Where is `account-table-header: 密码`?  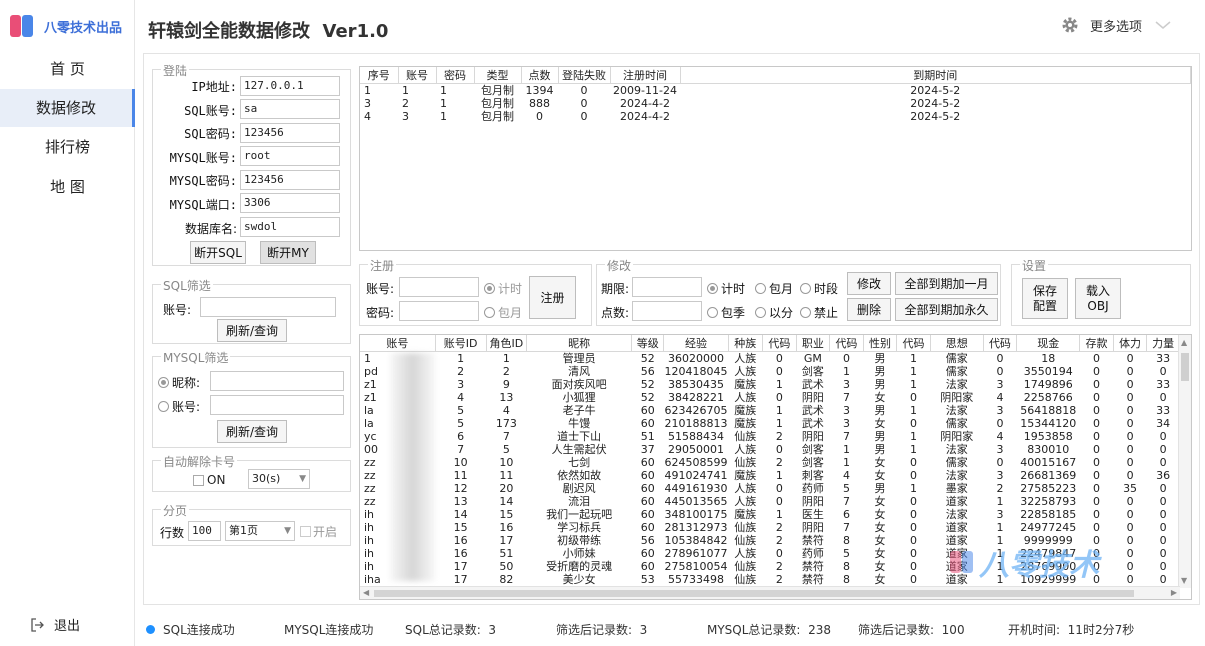
account-table-header: 密码 is located at coordinates (455, 75).